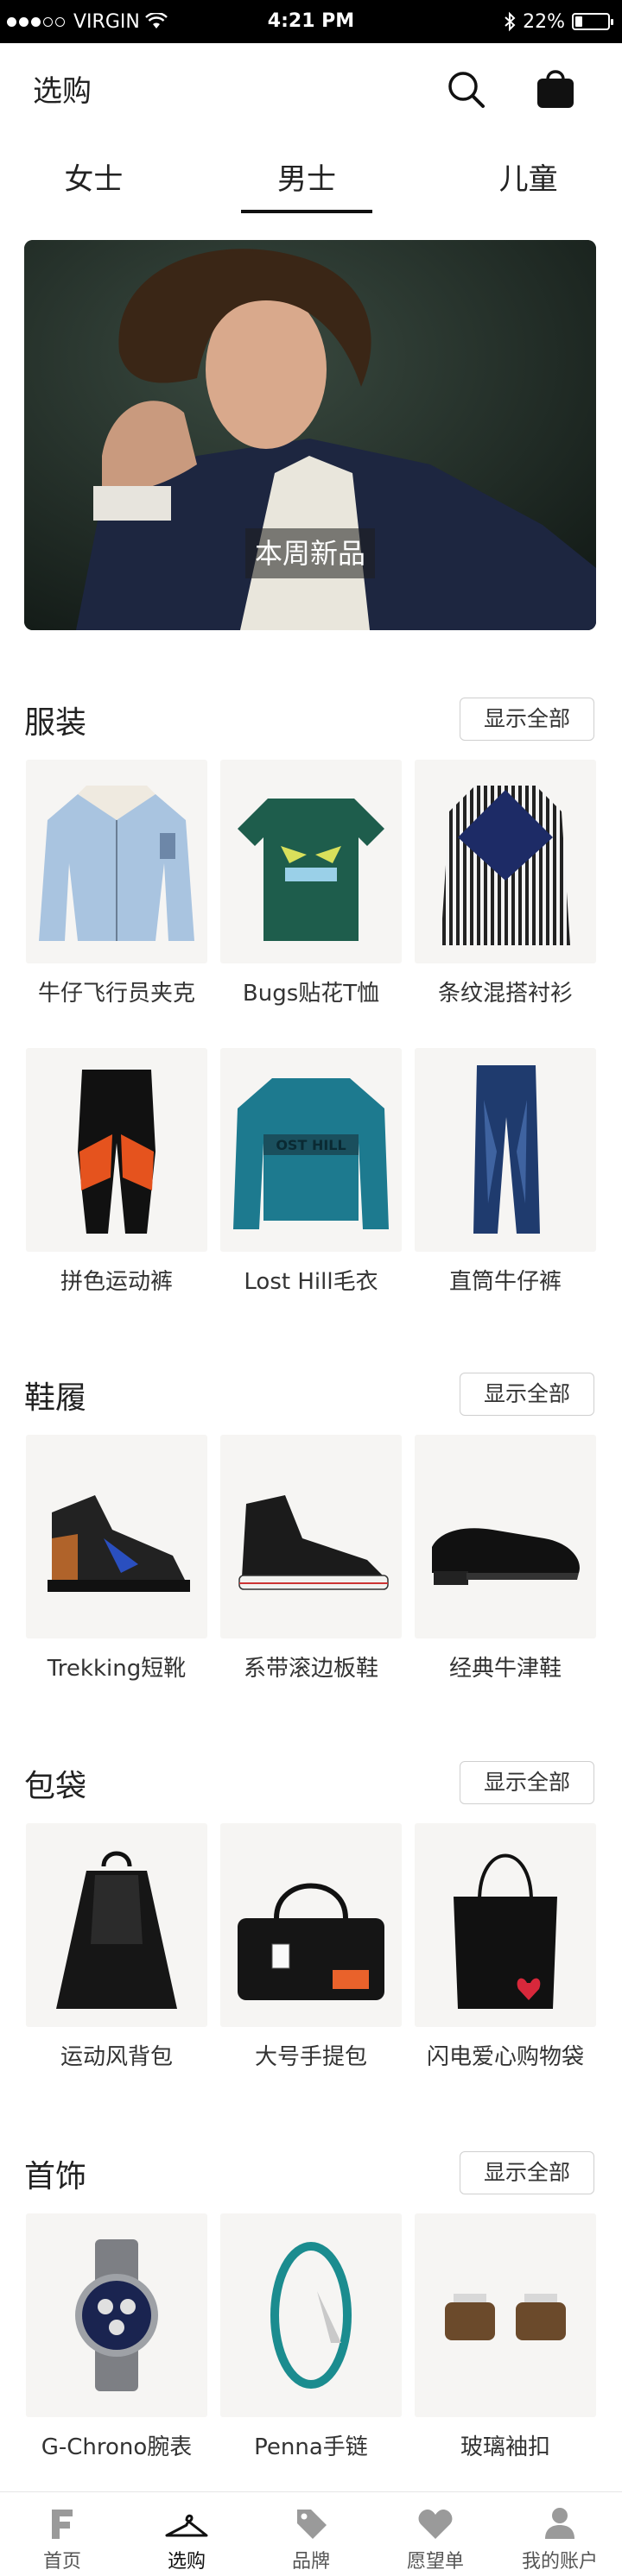 The image size is (622, 2576). I want to click on product-name: Trekking短靴, so click(117, 1669).